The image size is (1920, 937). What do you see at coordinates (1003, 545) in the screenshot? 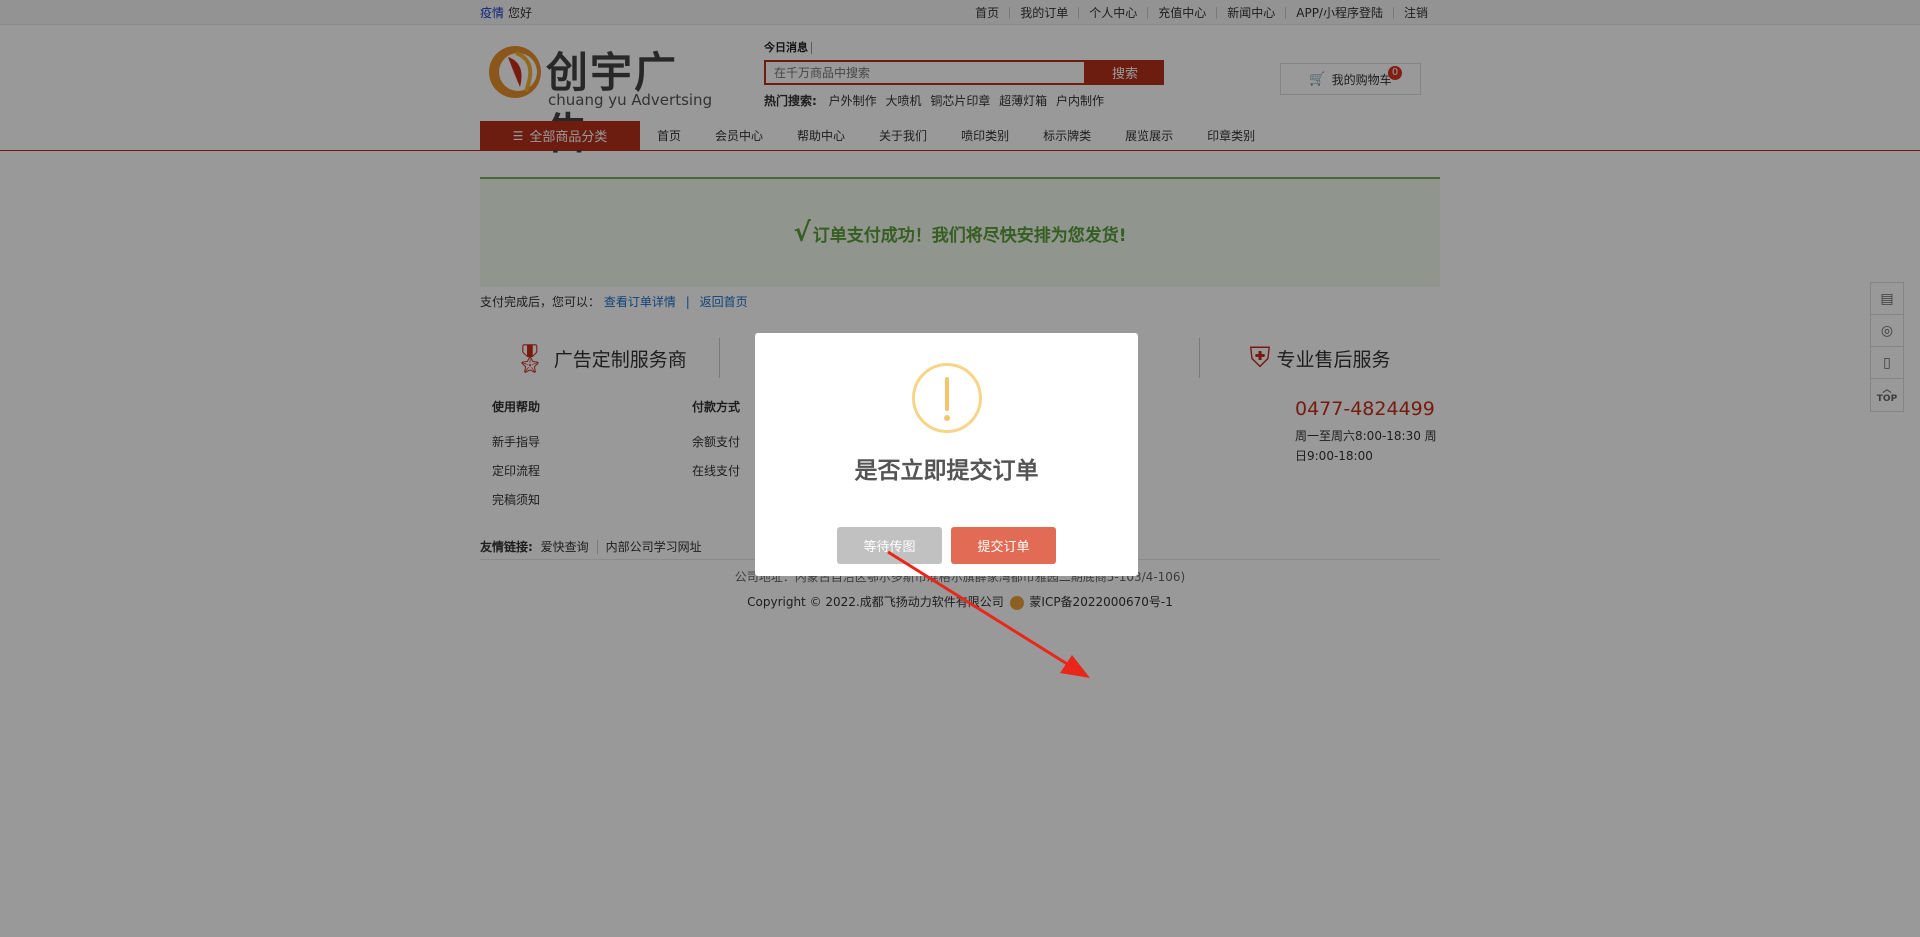
I see `submit-order-button: 提交订单` at bounding box center [1003, 545].